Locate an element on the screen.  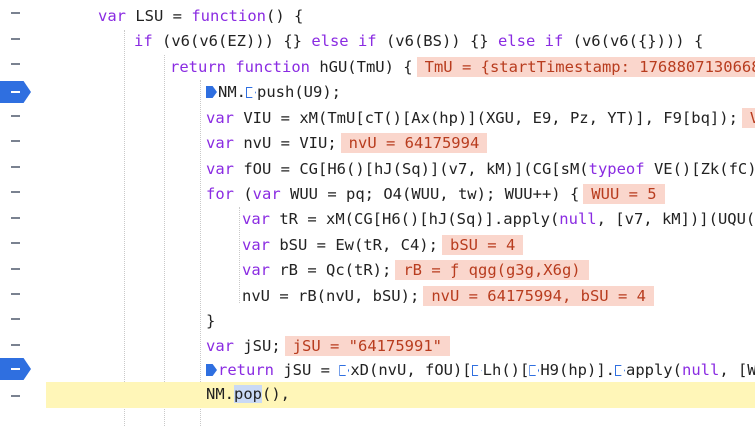
code-text: , [Wr is located at coordinates (737, 370).